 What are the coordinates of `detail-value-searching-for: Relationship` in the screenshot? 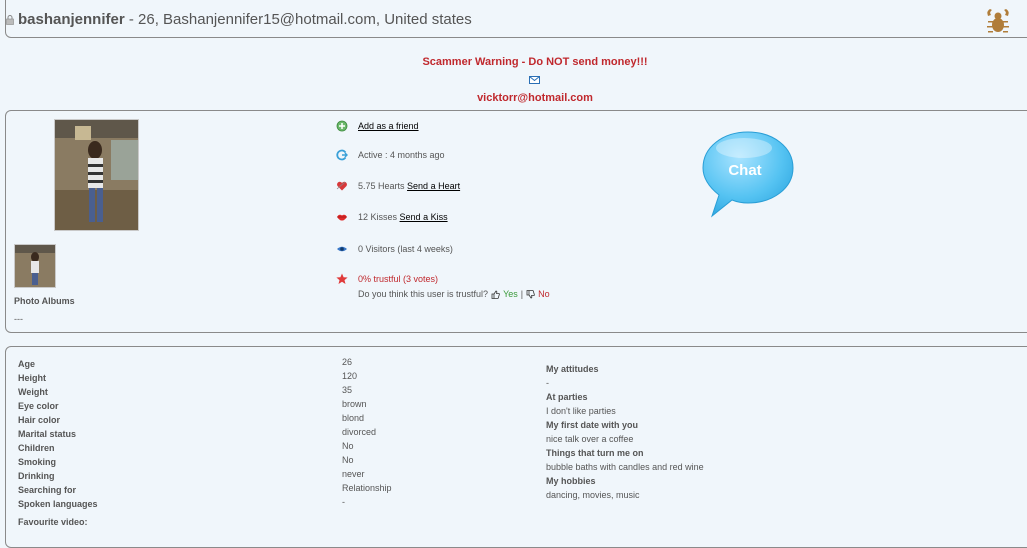 It's located at (367, 488).